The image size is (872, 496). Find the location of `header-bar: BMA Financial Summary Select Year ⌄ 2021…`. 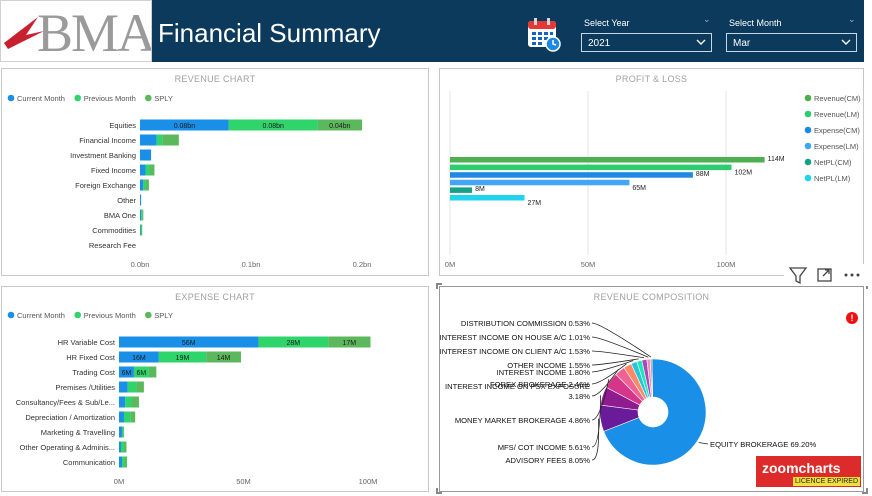

header-bar: BMA Financial Summary Select Year ⌄ 2021… is located at coordinates (432, 31).